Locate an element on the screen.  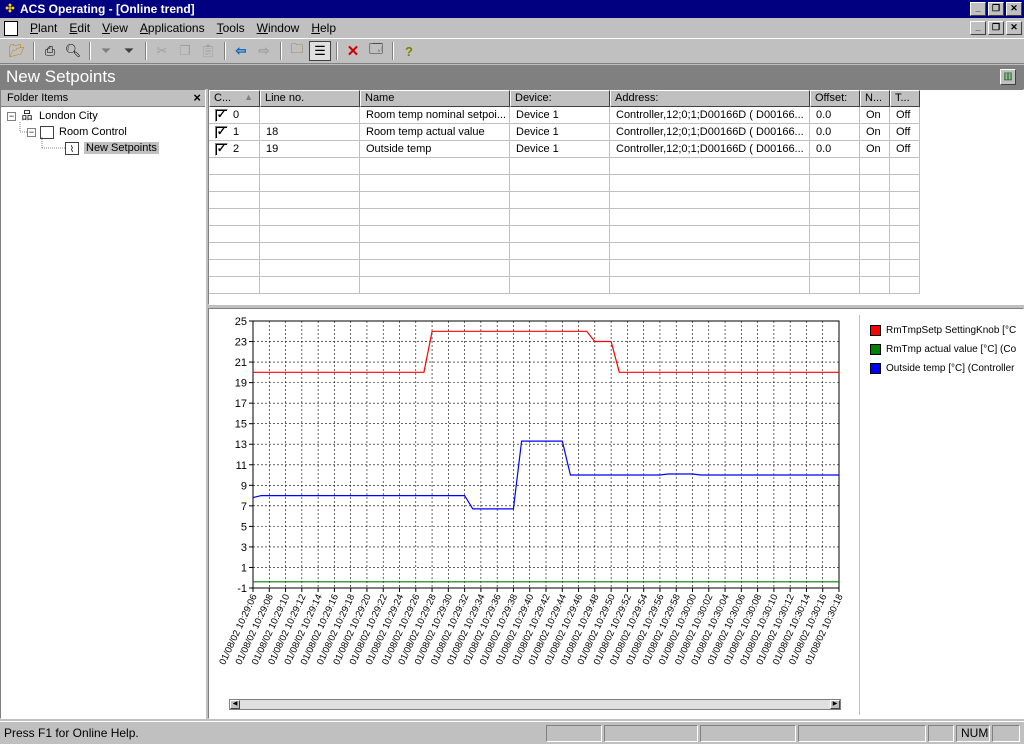
column-header-offset: Offset: is located at coordinates (835, 98).